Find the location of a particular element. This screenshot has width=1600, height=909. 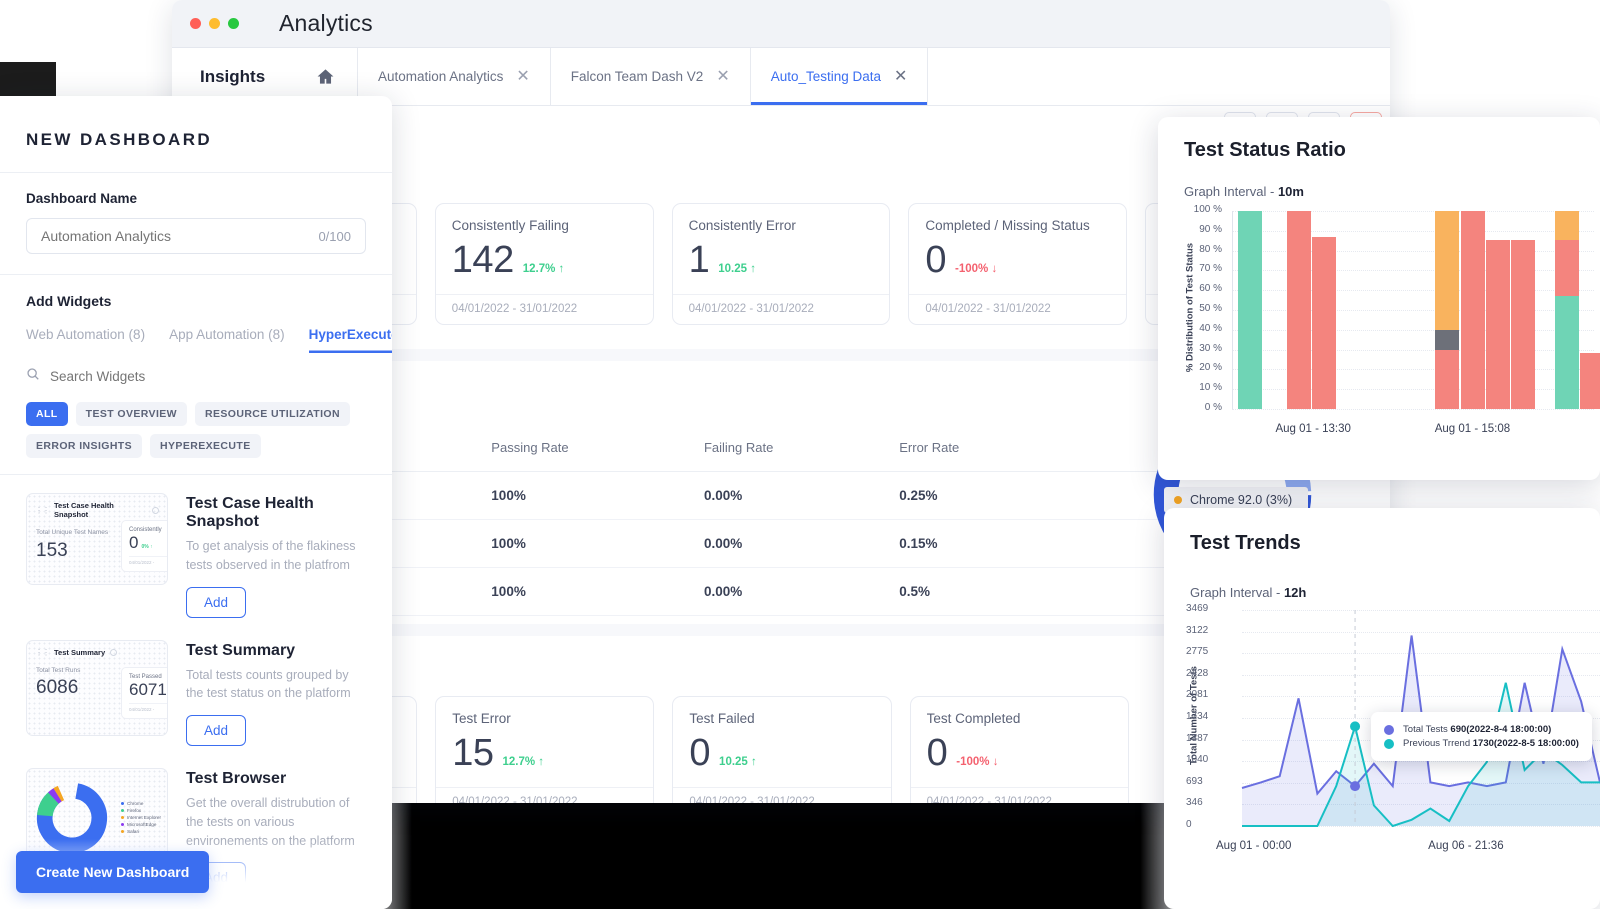

y-axis-tick: 90 % is located at coordinates (1210, 229).